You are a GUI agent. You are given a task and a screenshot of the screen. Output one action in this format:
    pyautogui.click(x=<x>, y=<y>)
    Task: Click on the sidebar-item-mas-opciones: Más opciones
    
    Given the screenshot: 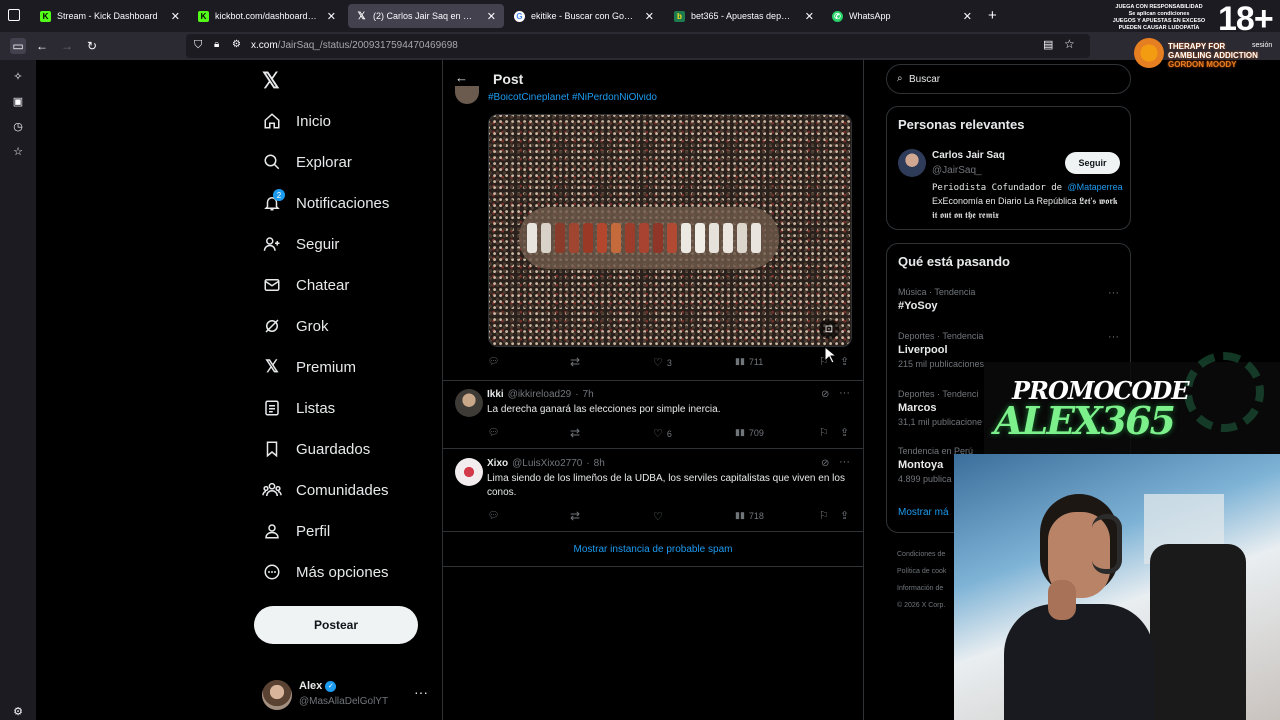 What is the action you would take?
    pyautogui.click(x=325, y=572)
    